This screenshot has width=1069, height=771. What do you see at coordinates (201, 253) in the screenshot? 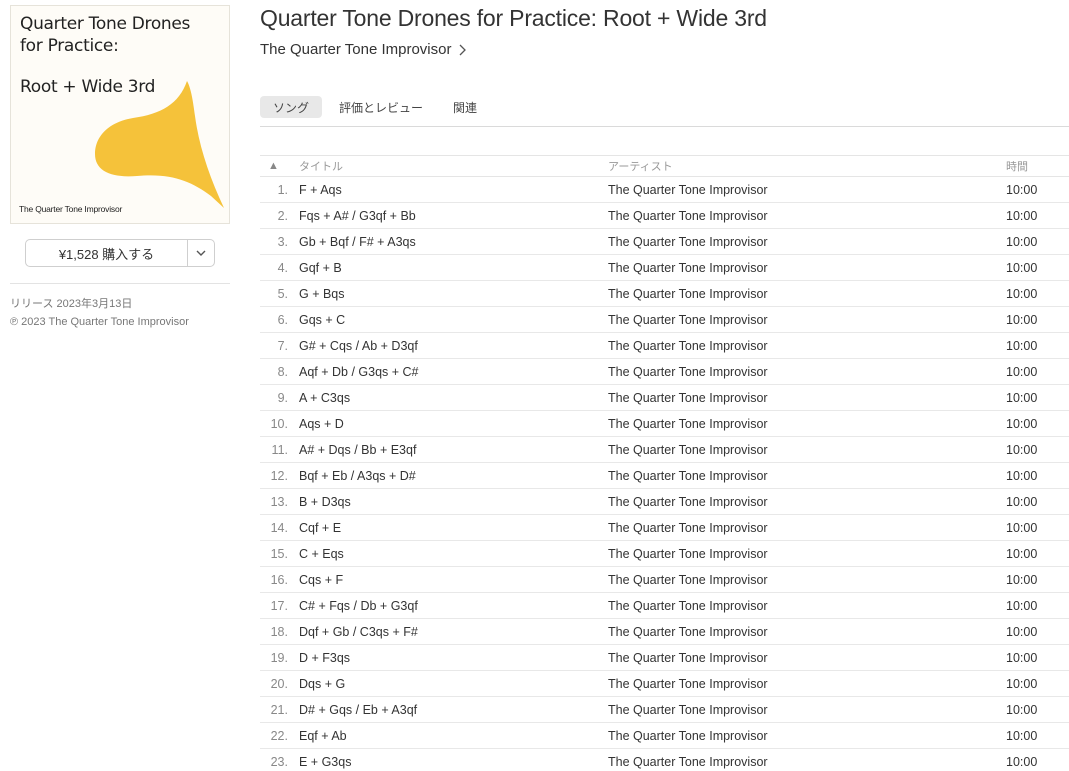
I see `buy-options-button` at bounding box center [201, 253].